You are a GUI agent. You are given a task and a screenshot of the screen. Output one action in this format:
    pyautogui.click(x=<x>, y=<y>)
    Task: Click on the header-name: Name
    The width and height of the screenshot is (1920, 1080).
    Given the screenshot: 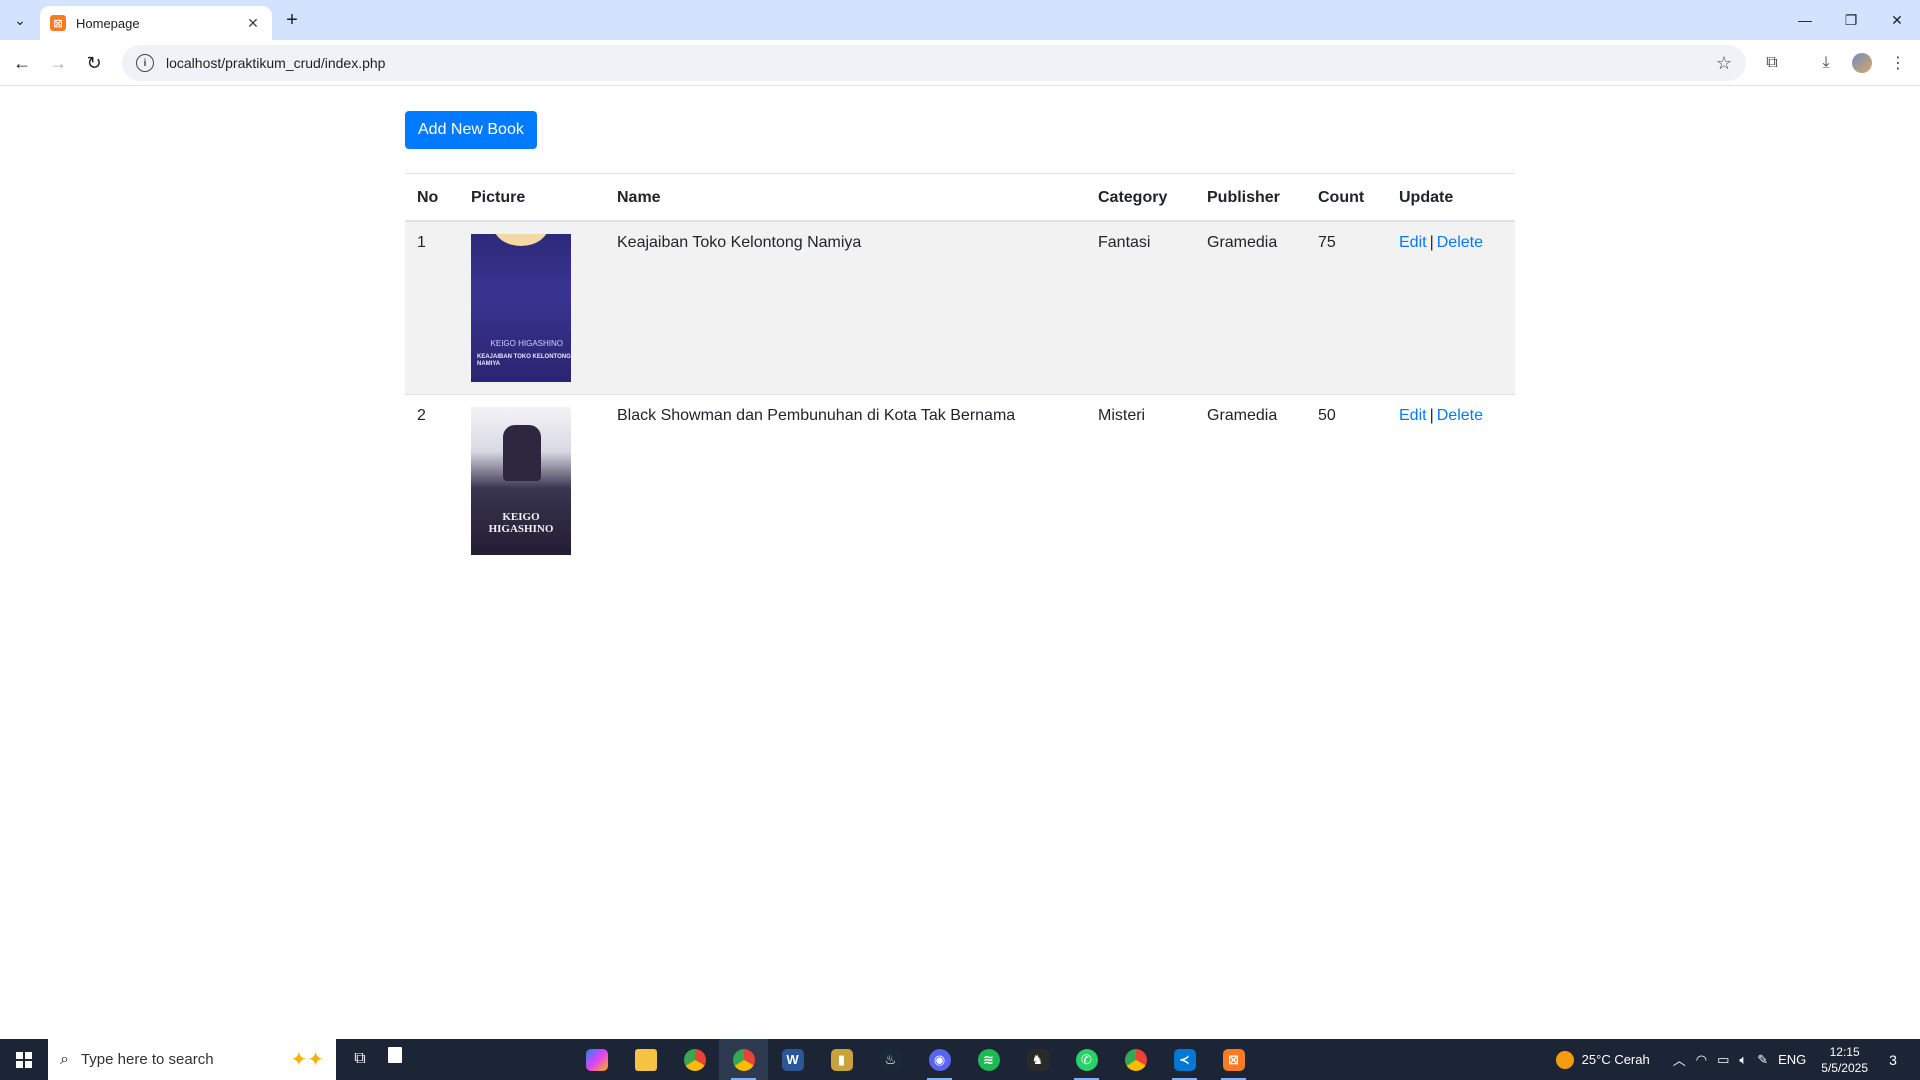 What is the action you would take?
    pyautogui.click(x=845, y=197)
    